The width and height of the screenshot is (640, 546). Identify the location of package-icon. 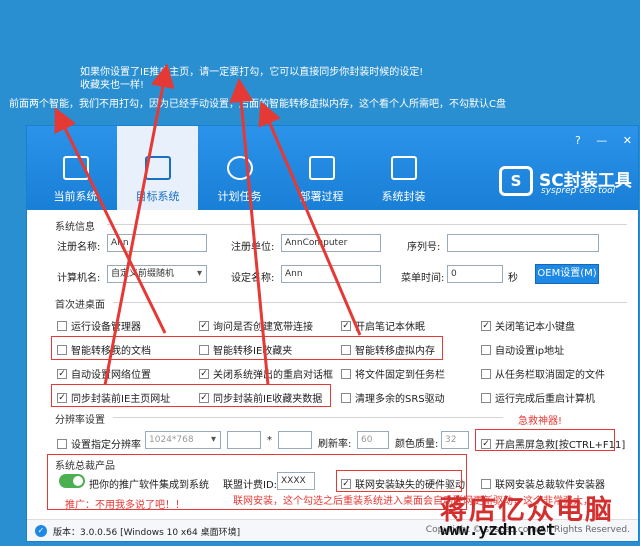
(403, 168).